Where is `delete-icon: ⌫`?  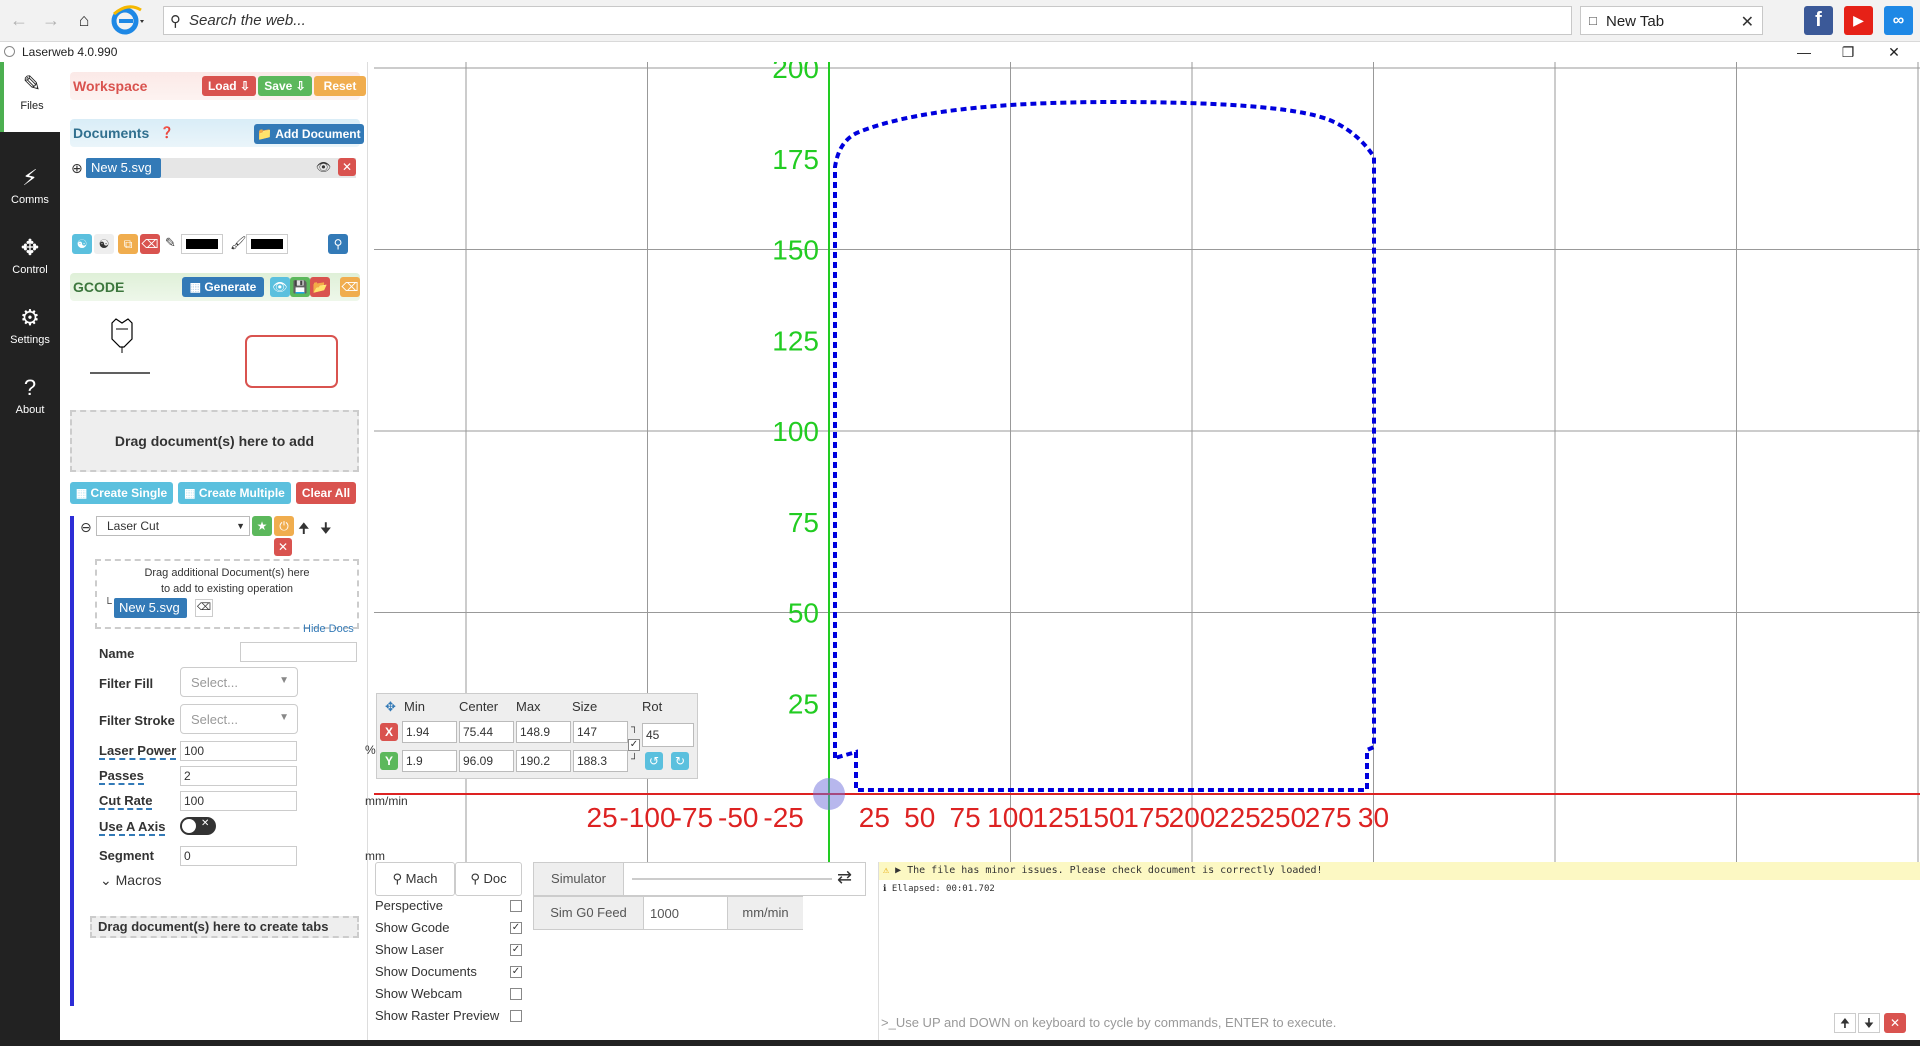
delete-icon: ⌫ is located at coordinates (150, 244).